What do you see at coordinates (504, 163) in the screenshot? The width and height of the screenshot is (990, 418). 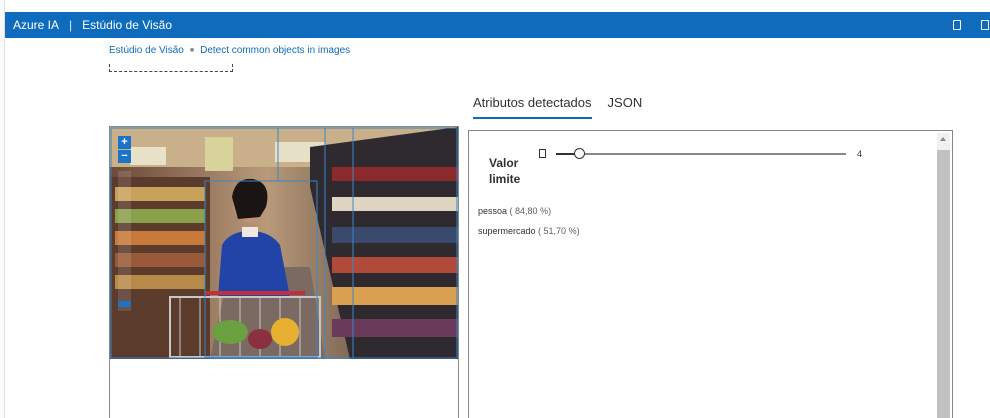 I see `threshold-label-line1: Valor` at bounding box center [504, 163].